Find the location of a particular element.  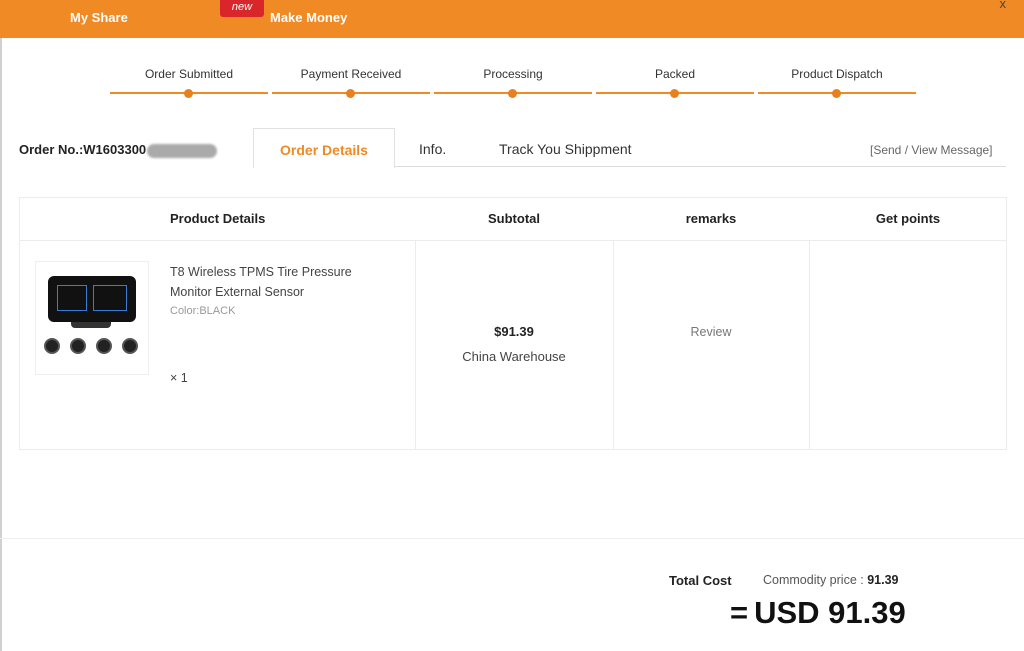

monitor-stand is located at coordinates (91, 325).